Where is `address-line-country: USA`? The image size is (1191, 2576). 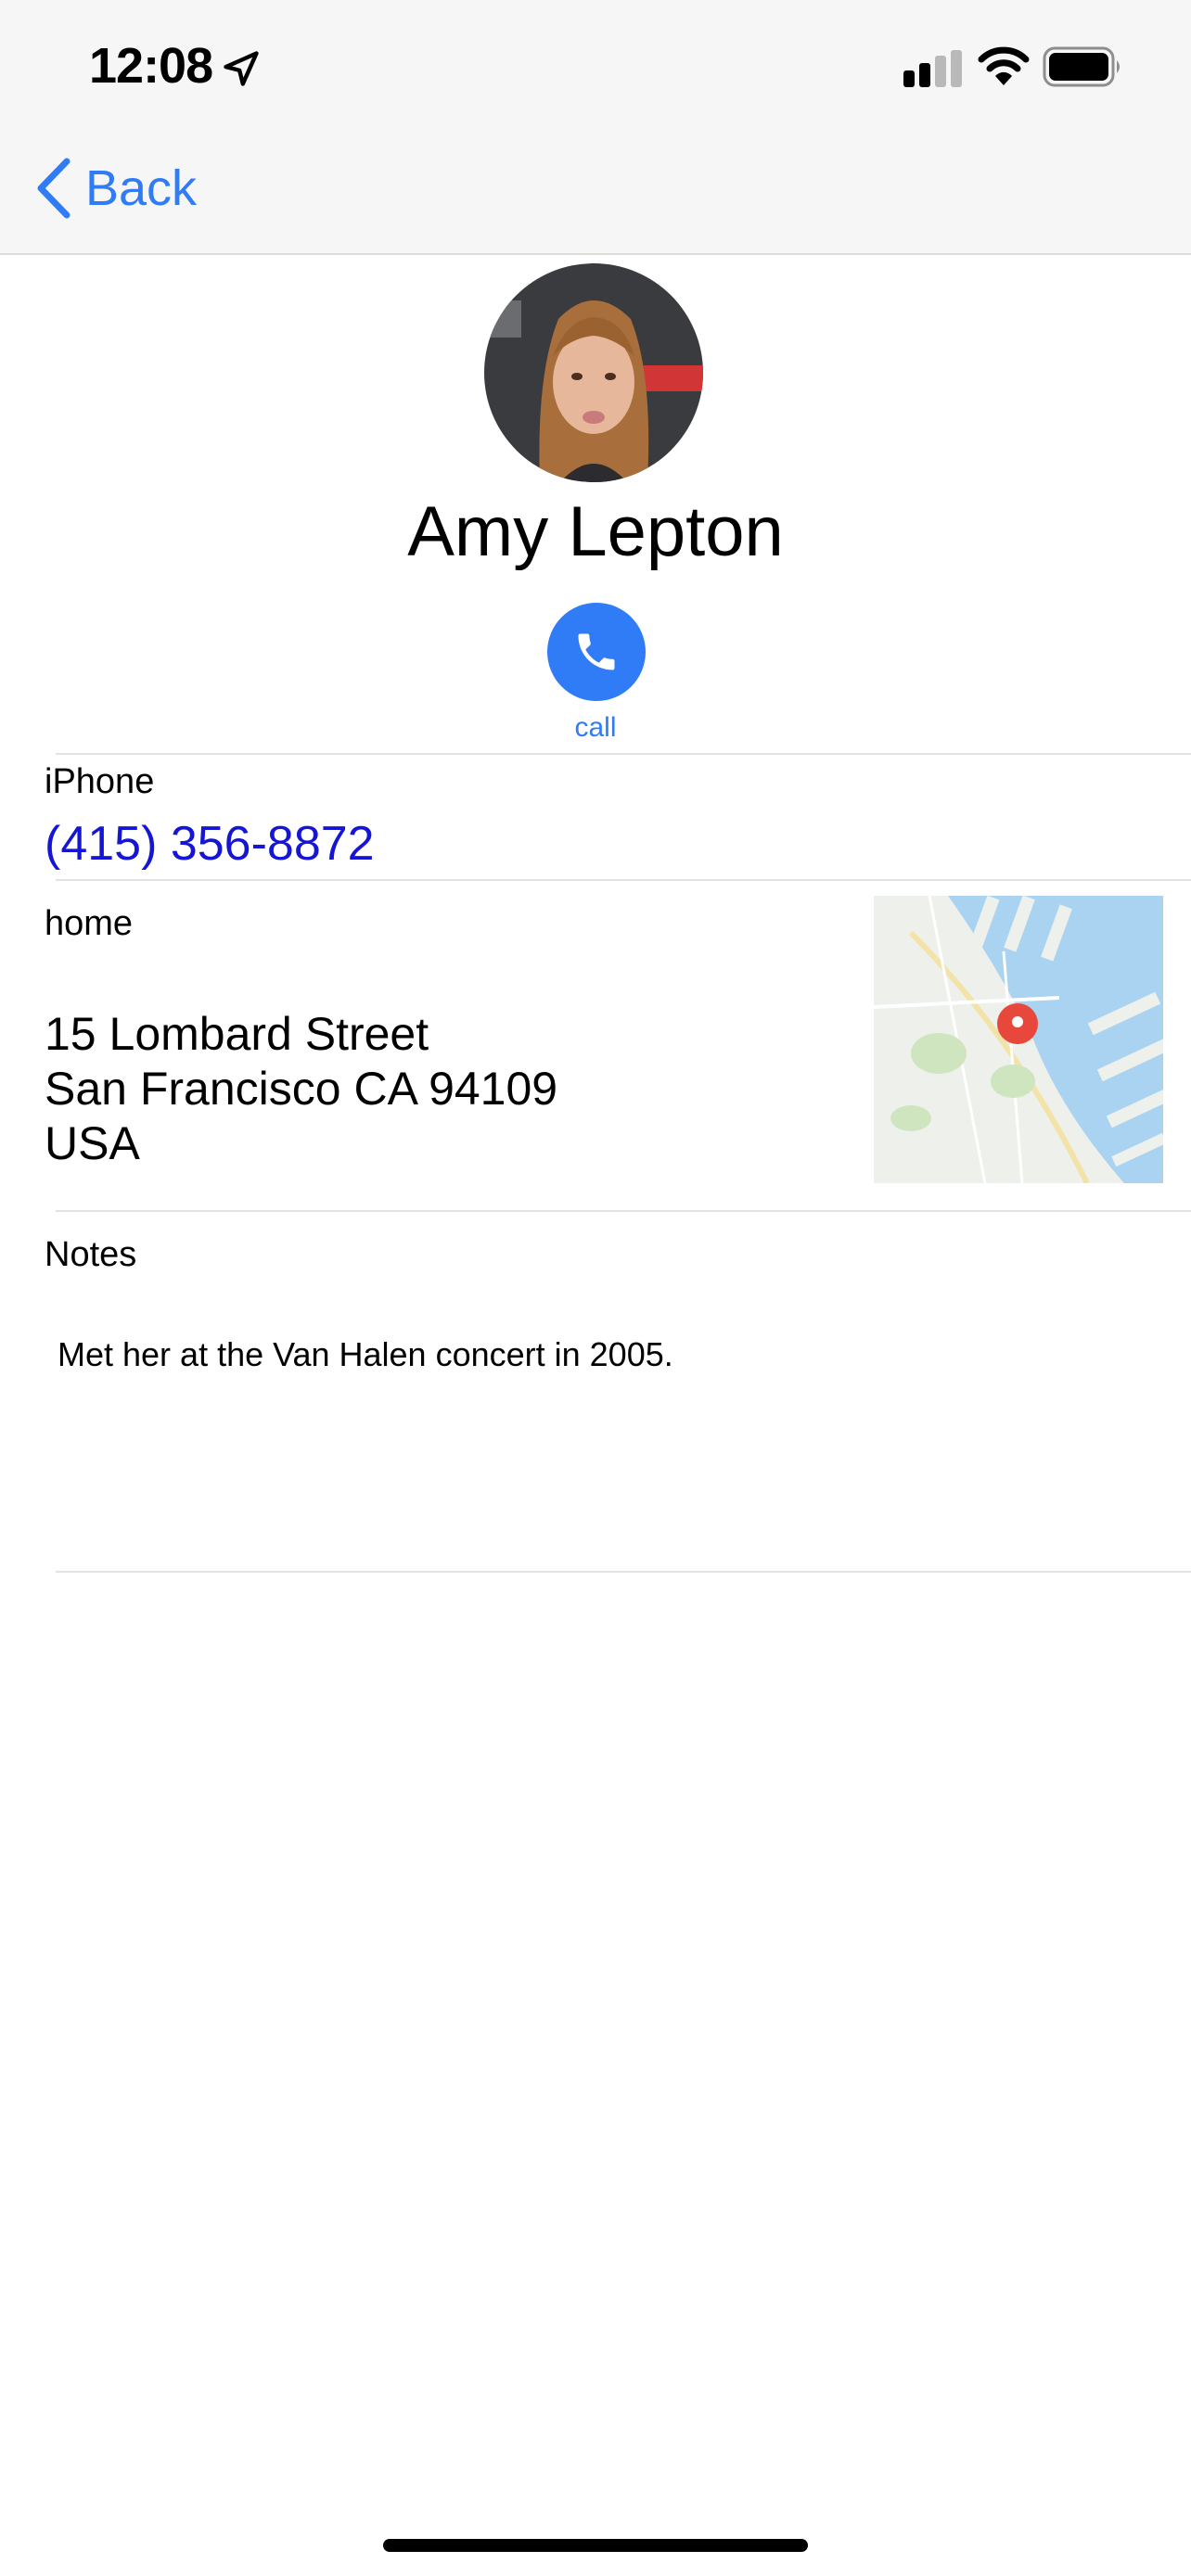
address-line-country: USA is located at coordinates (92, 1143).